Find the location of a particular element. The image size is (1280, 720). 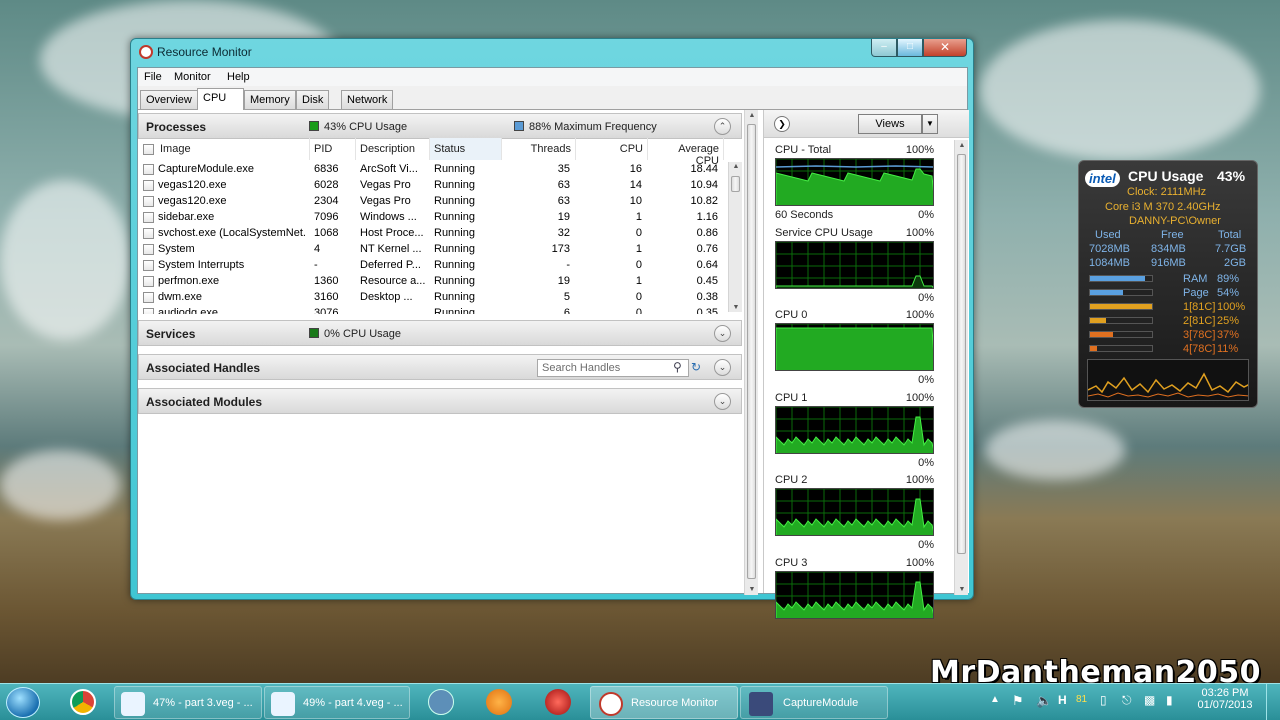

tray-h-icon: H is located at coordinates (1062, 700).